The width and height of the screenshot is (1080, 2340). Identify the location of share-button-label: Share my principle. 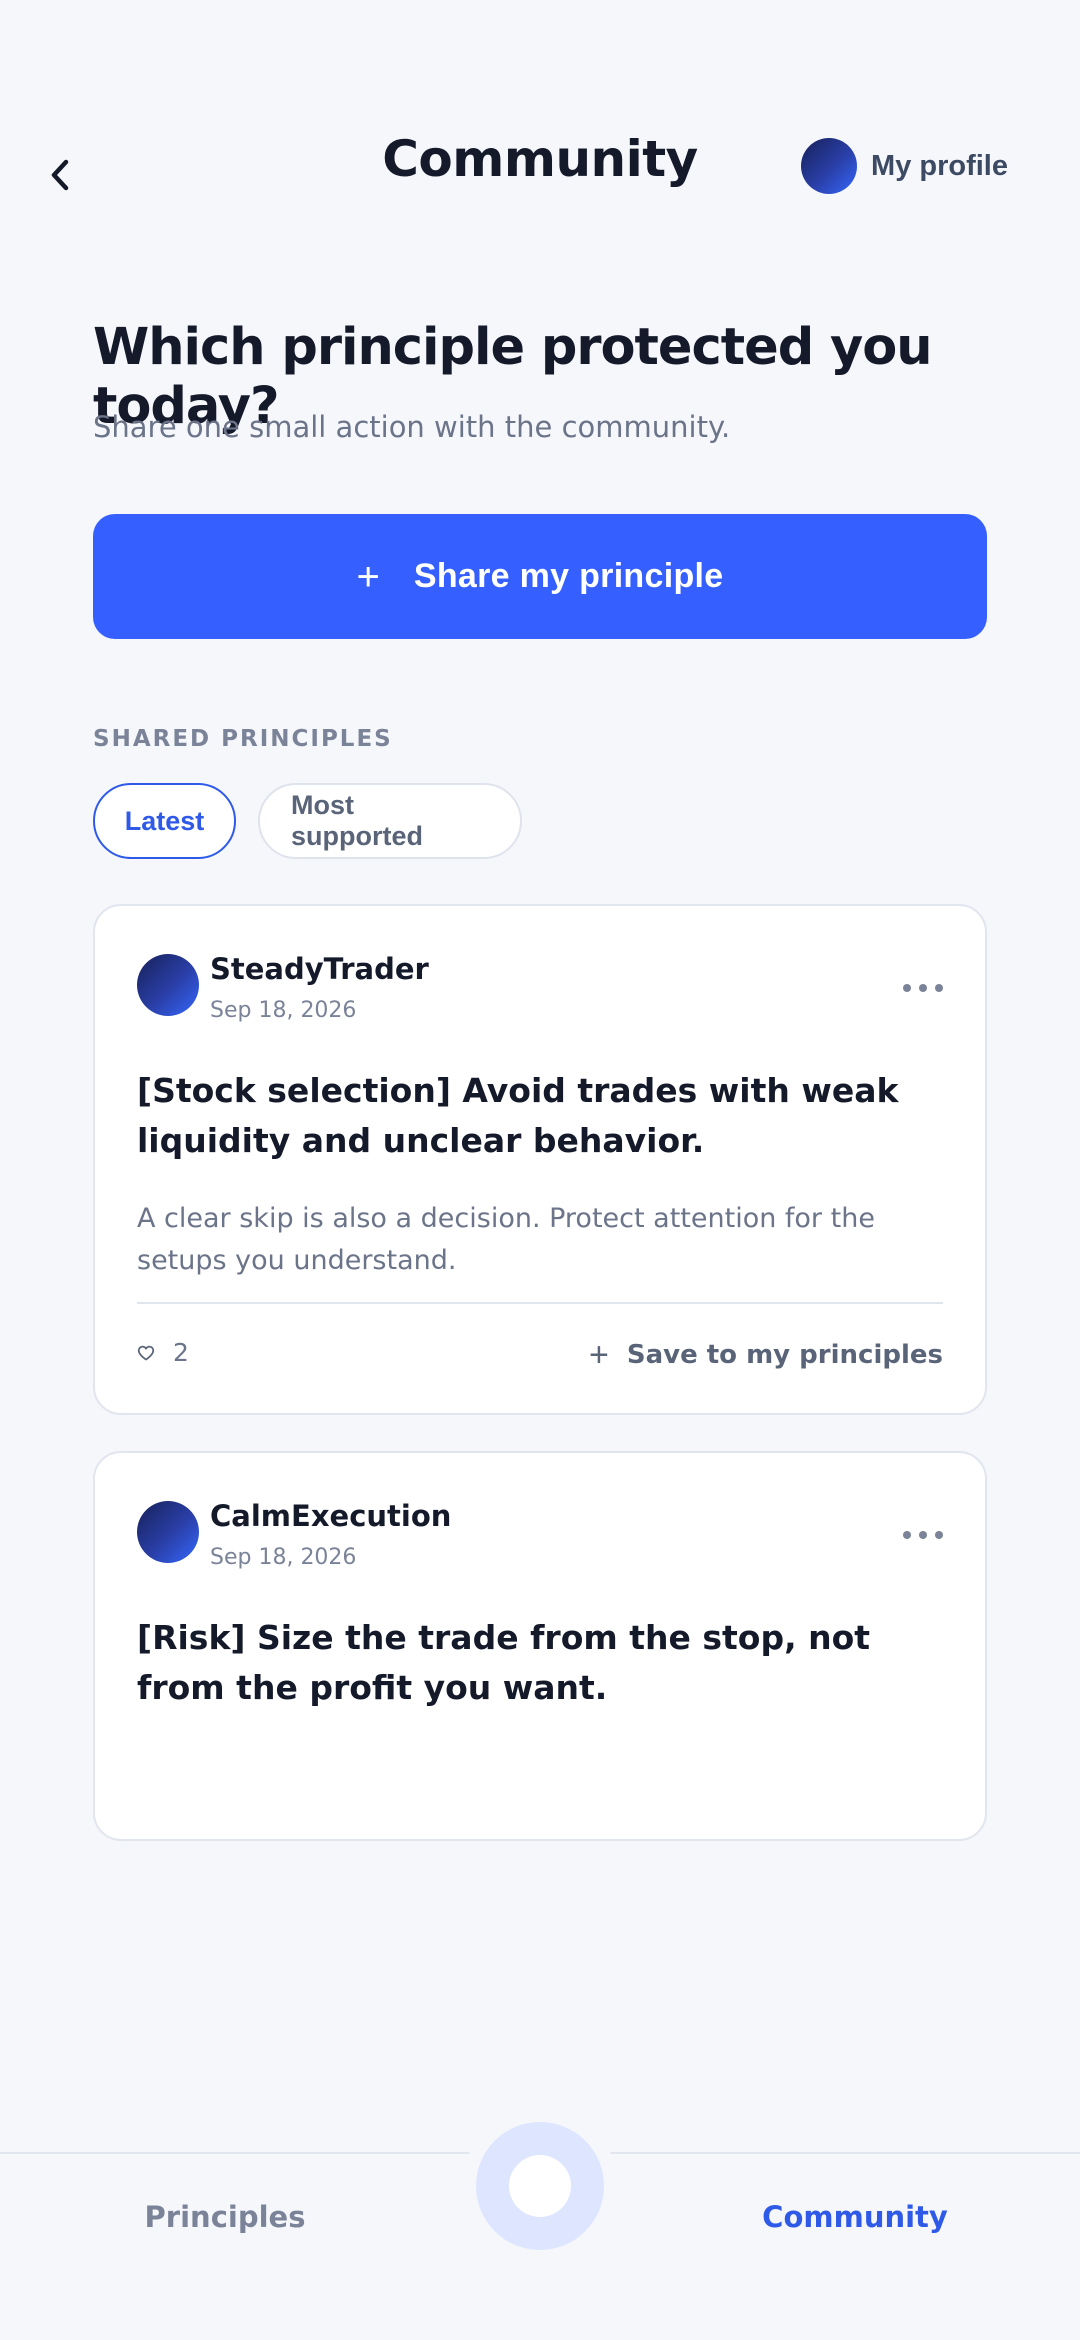
(568, 576).